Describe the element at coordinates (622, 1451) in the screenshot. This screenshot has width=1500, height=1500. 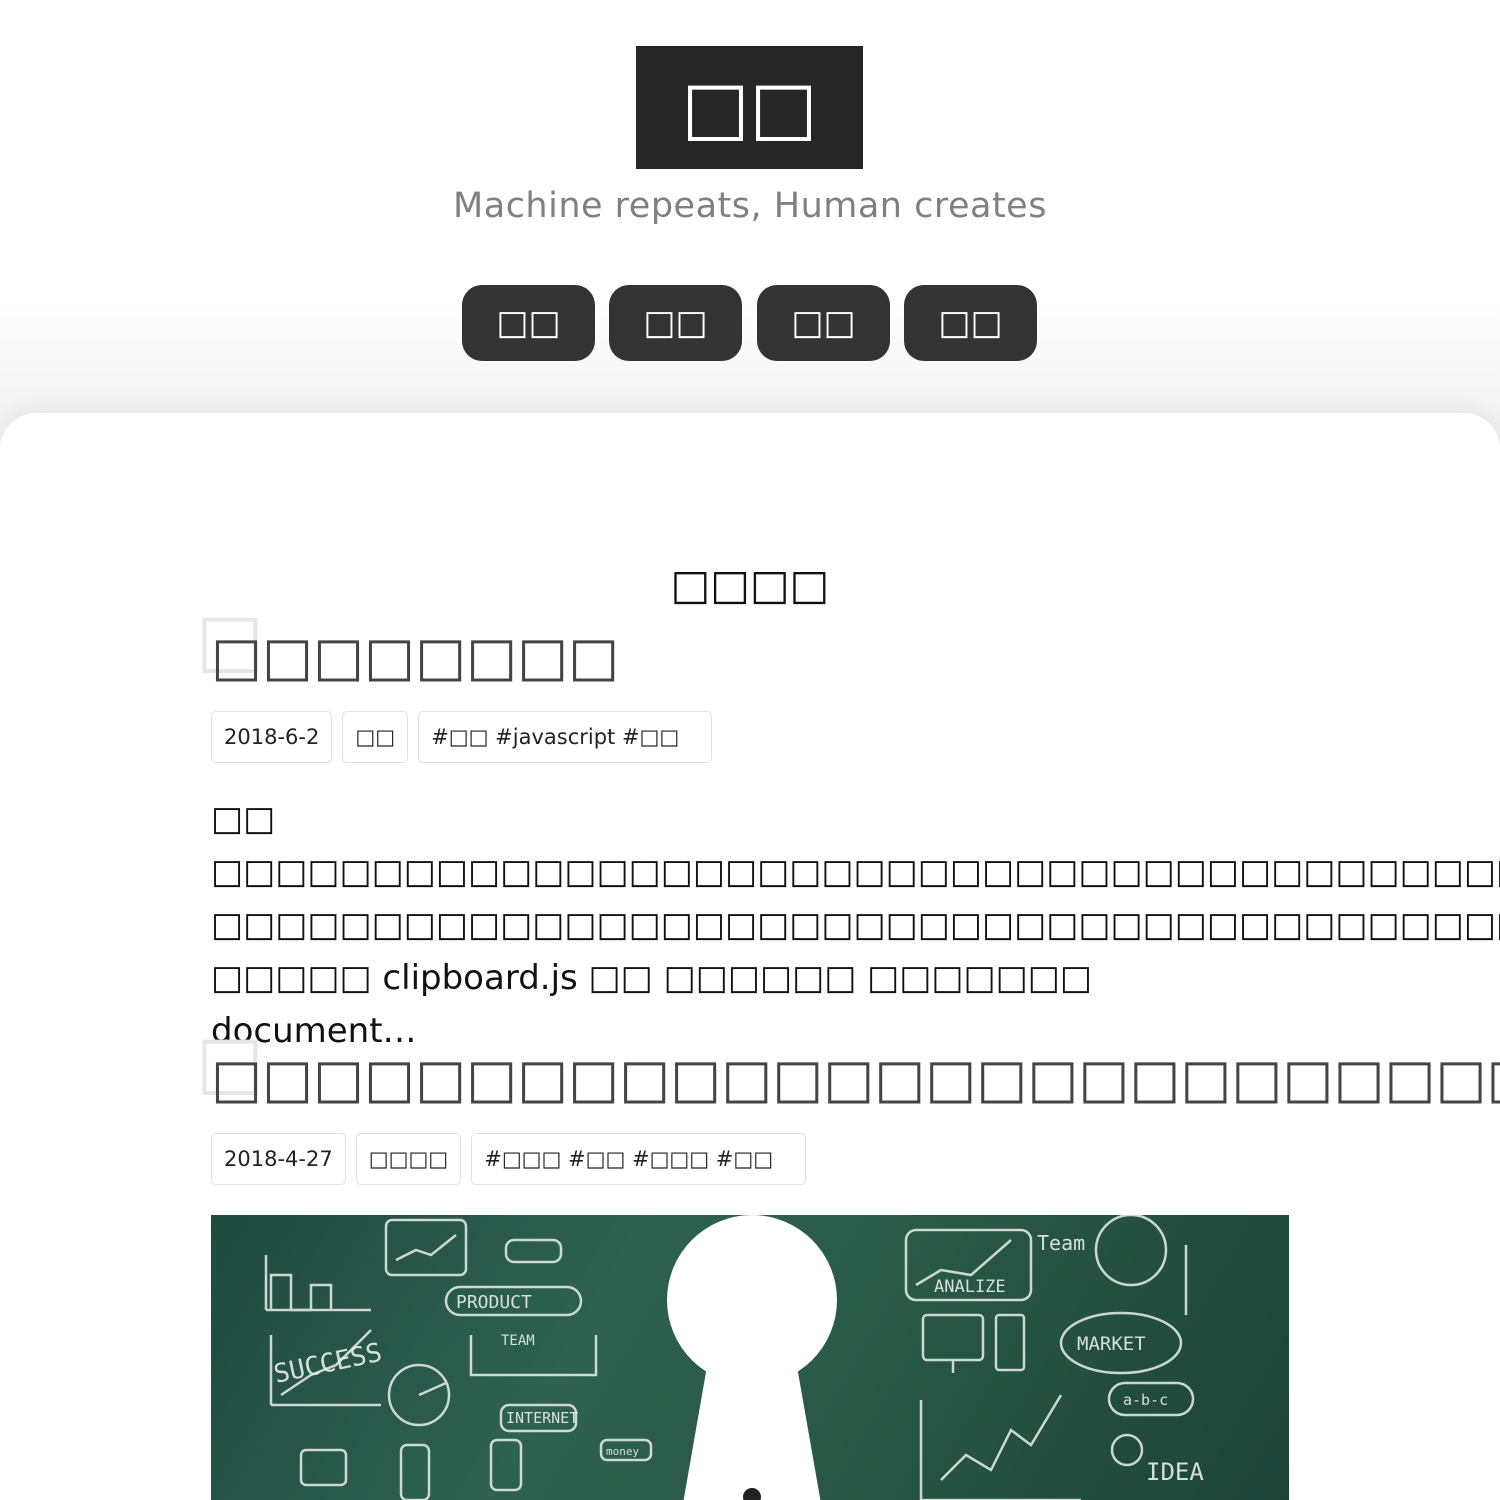
I see `chalk-word: money` at that location.